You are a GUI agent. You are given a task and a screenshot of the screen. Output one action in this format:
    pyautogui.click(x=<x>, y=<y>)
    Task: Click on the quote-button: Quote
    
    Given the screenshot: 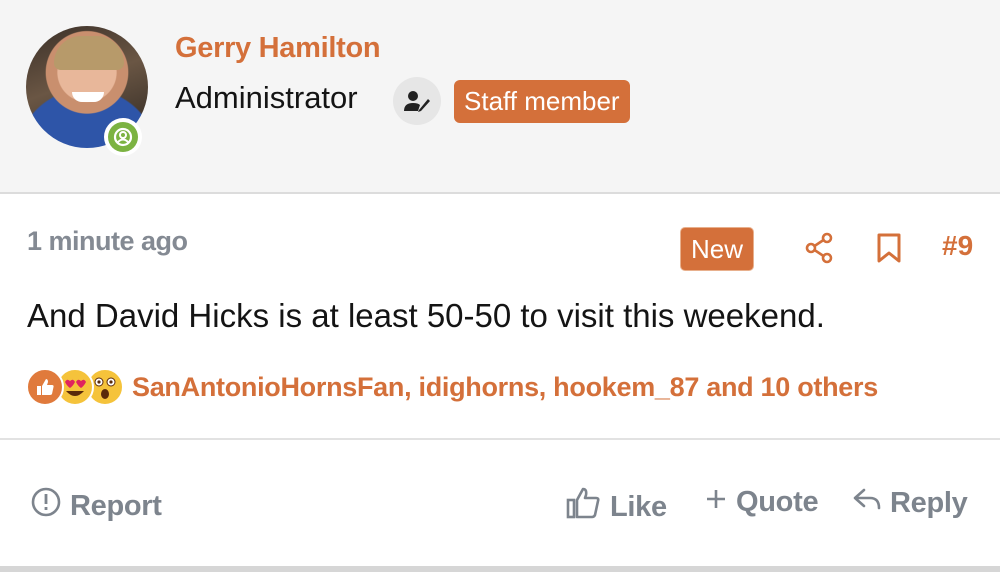 What is the action you would take?
    pyautogui.click(x=761, y=502)
    